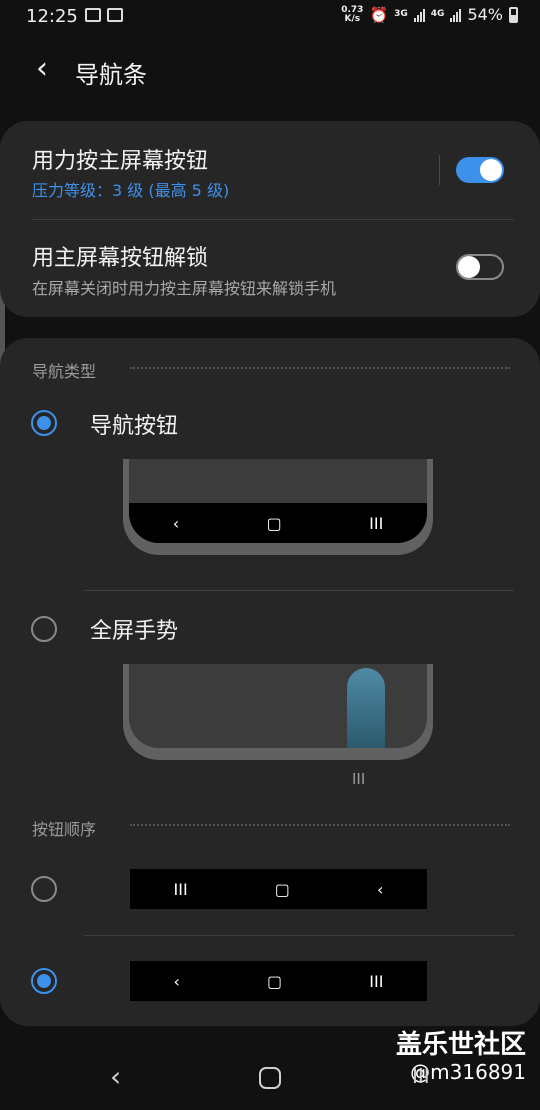  I want to click on system-recents-button: III, so click(421, 1076).